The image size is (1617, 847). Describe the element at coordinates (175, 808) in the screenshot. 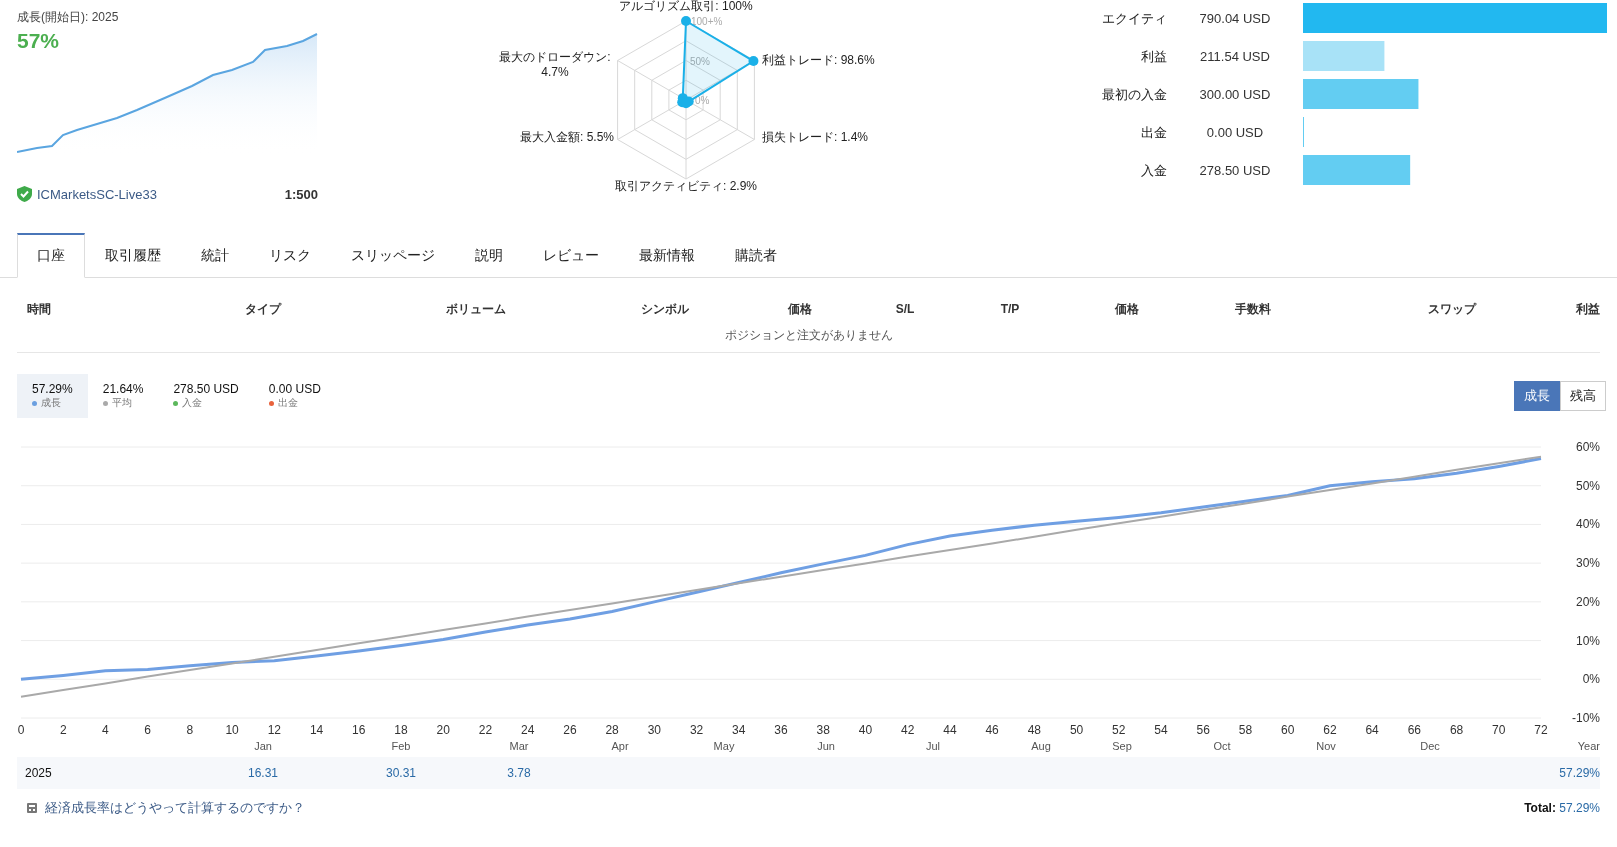

I see `growth-calculation-link: 経済成長率はどうやって計算するのですか？` at that location.